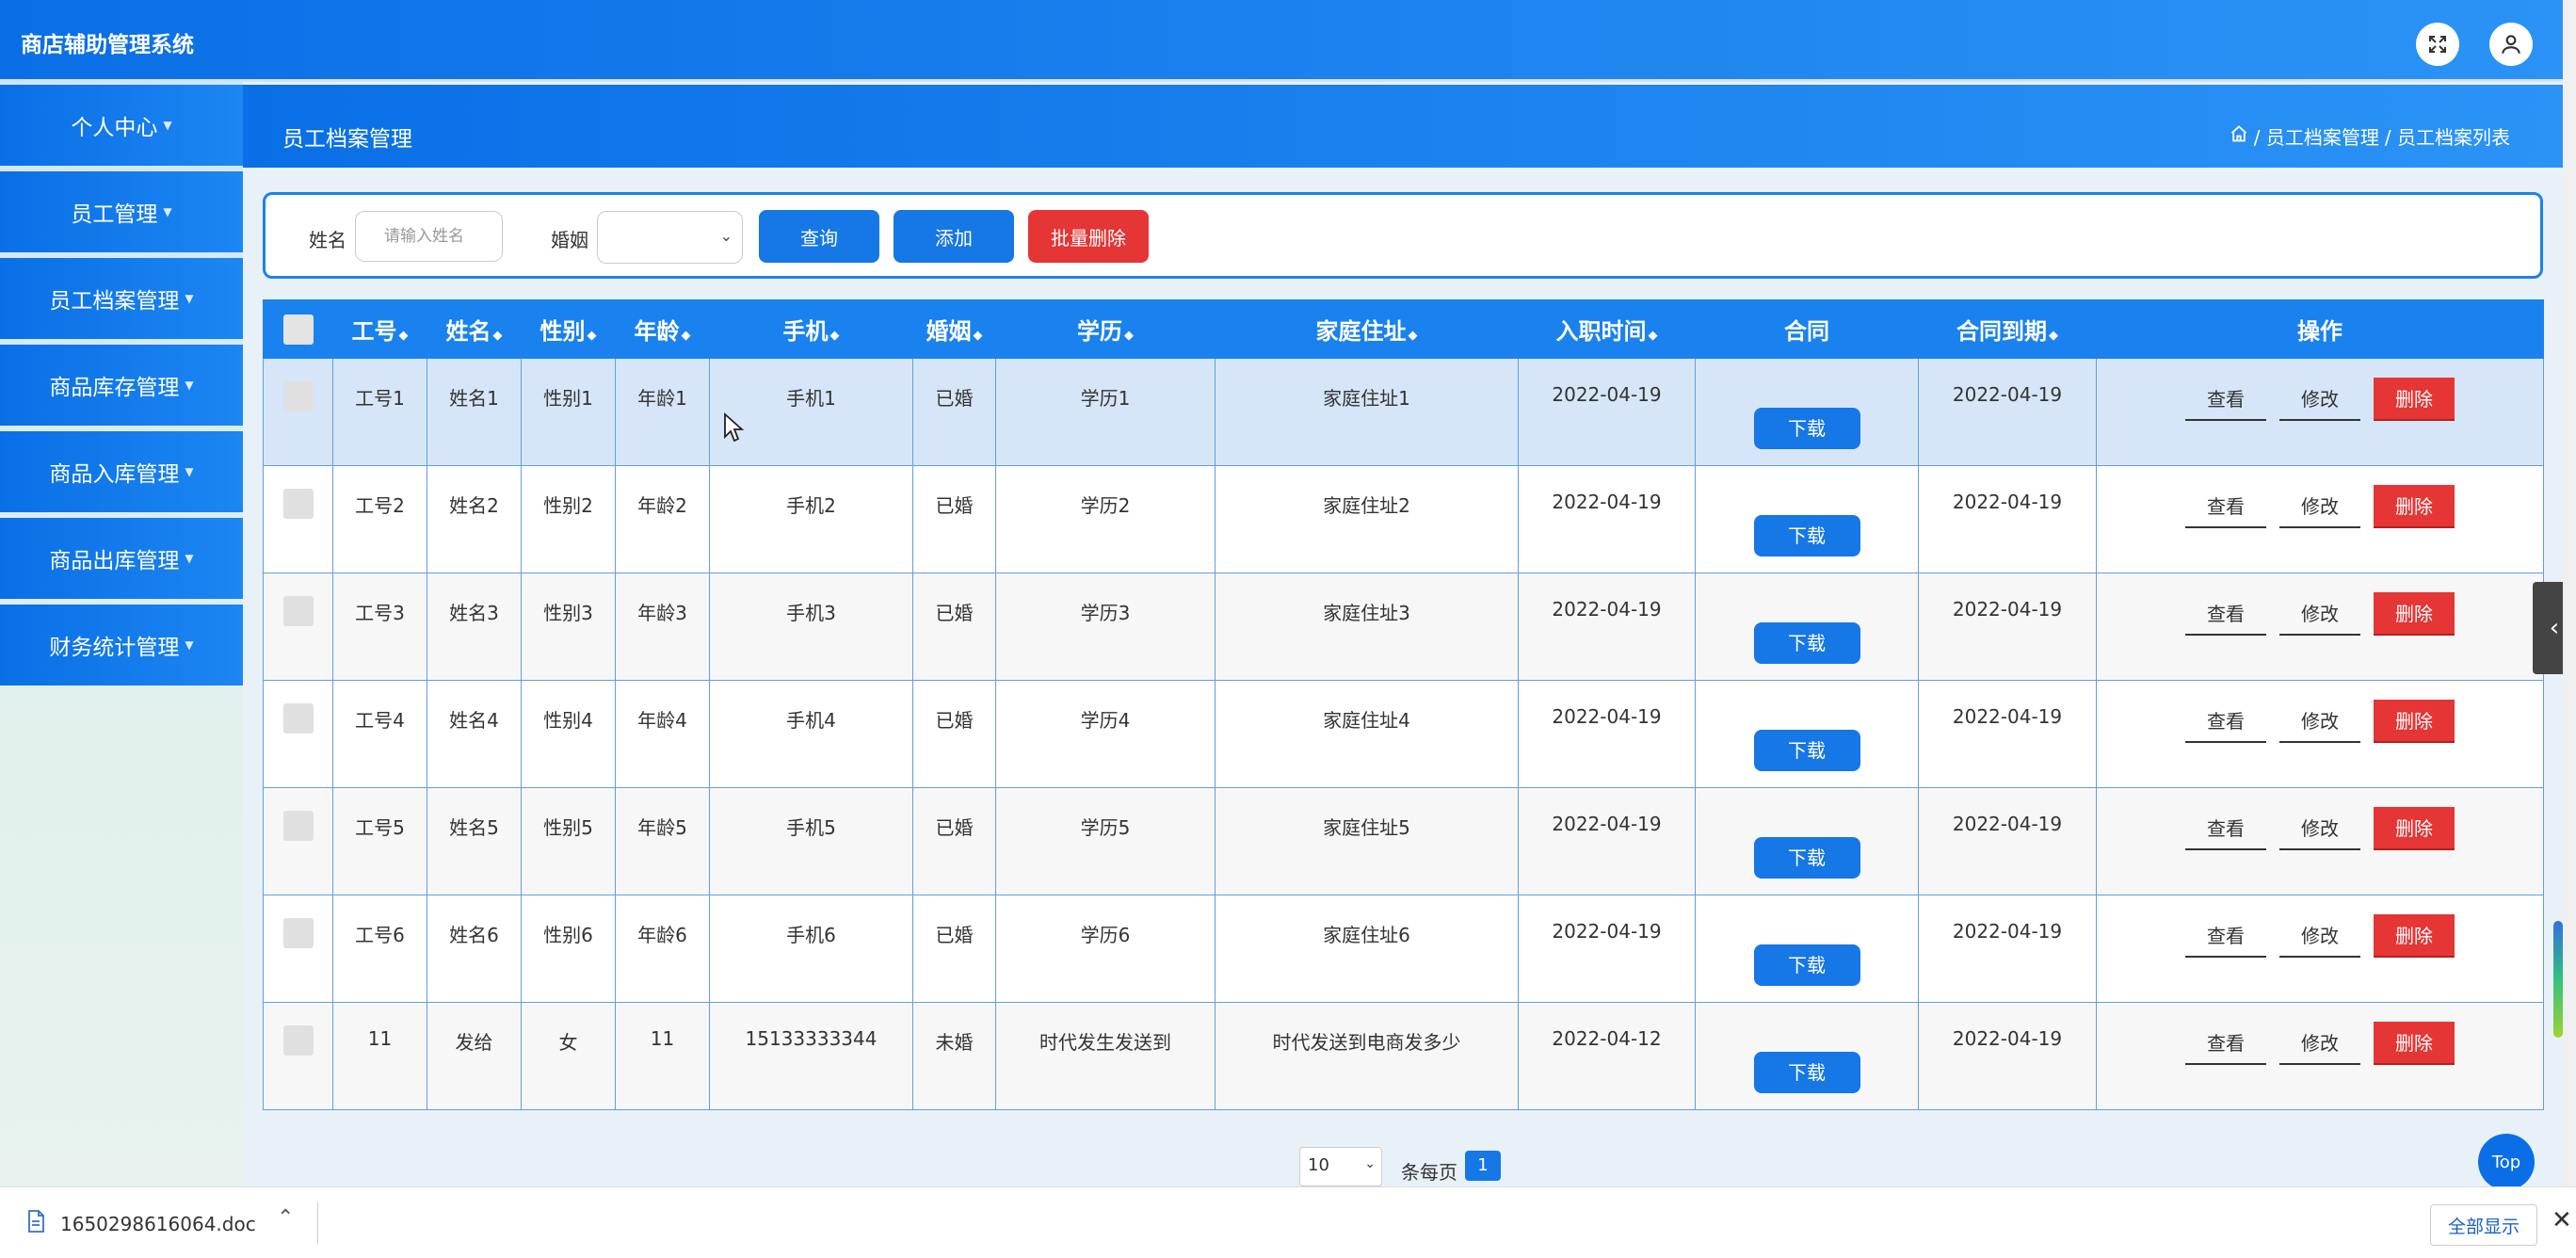 This screenshot has width=2576, height=1258. Describe the element at coordinates (114, 128) in the screenshot. I see `sidebar-item-label: 个人中心` at that location.